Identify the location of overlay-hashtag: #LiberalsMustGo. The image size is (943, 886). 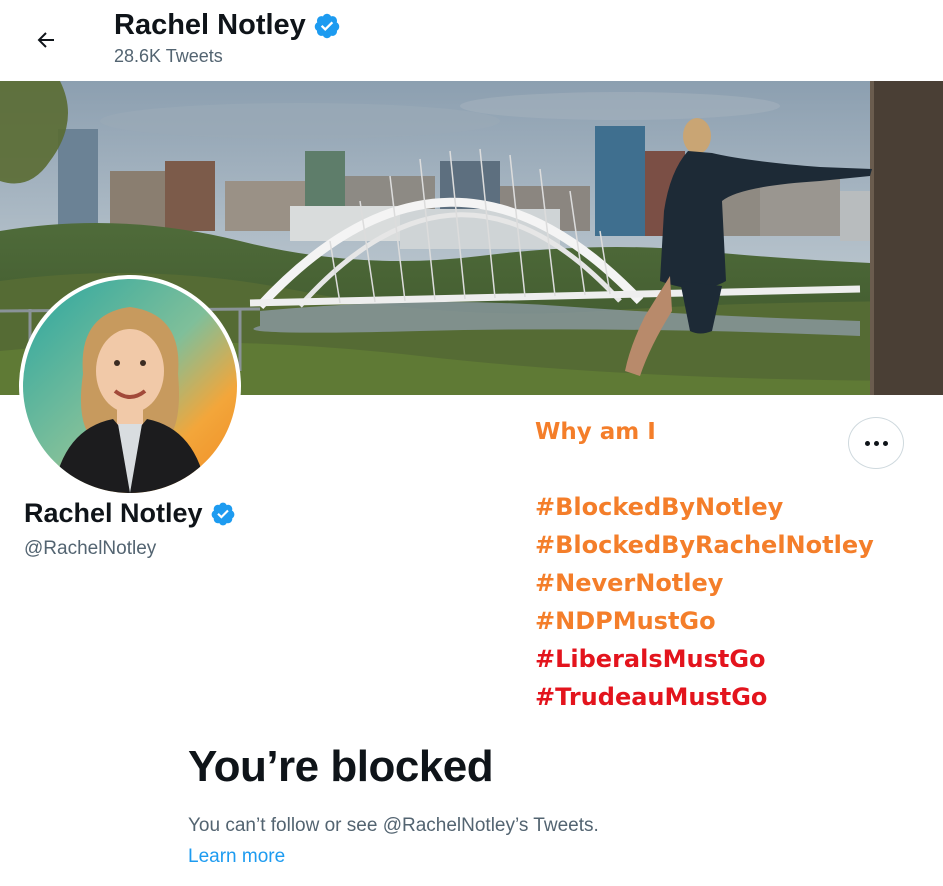
(650, 659).